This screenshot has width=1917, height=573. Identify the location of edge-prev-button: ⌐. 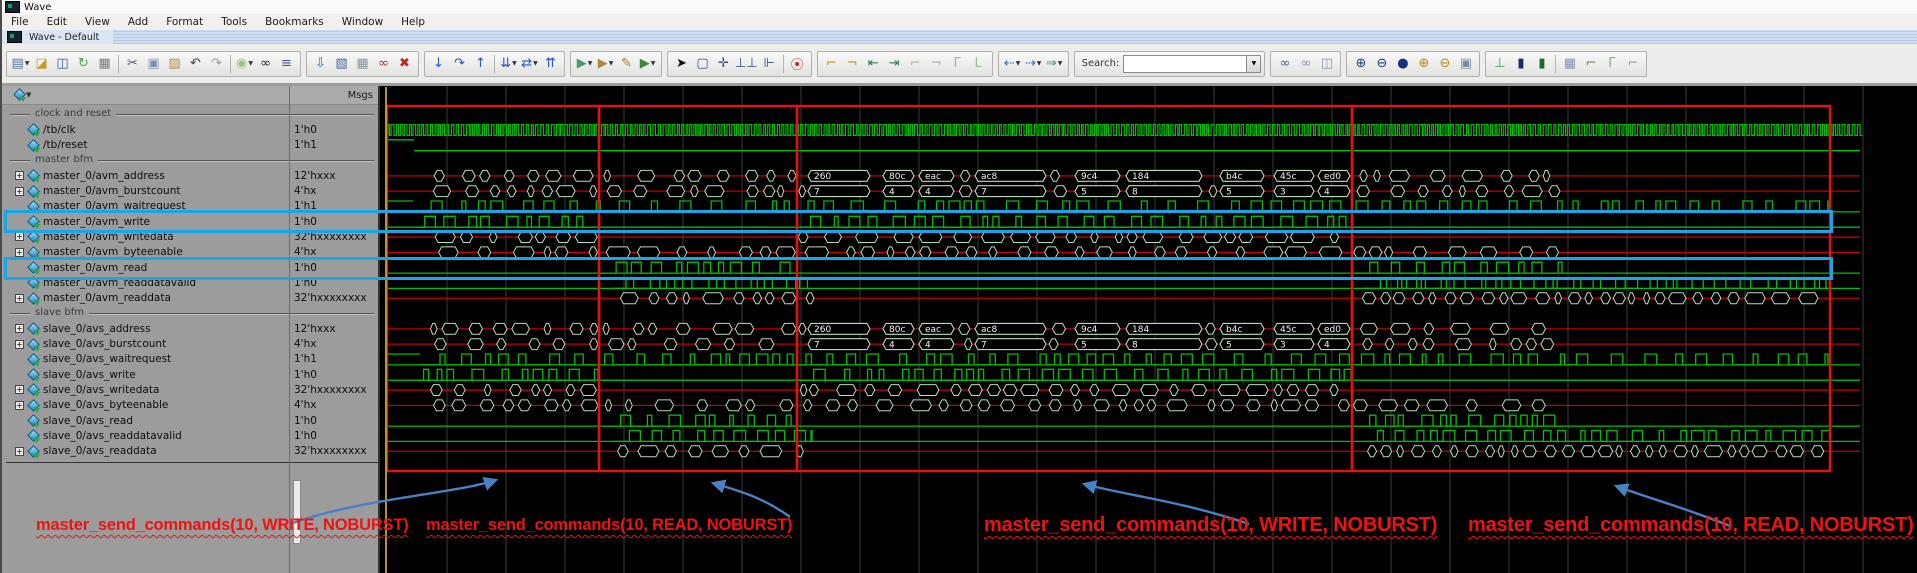
(1590, 64).